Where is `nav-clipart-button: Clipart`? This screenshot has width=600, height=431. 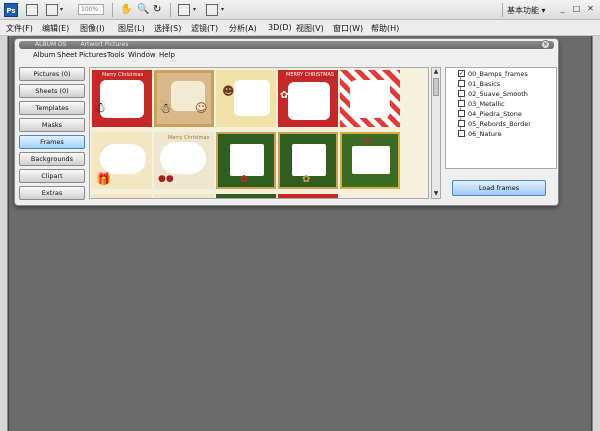 nav-clipart-button: Clipart is located at coordinates (52, 176).